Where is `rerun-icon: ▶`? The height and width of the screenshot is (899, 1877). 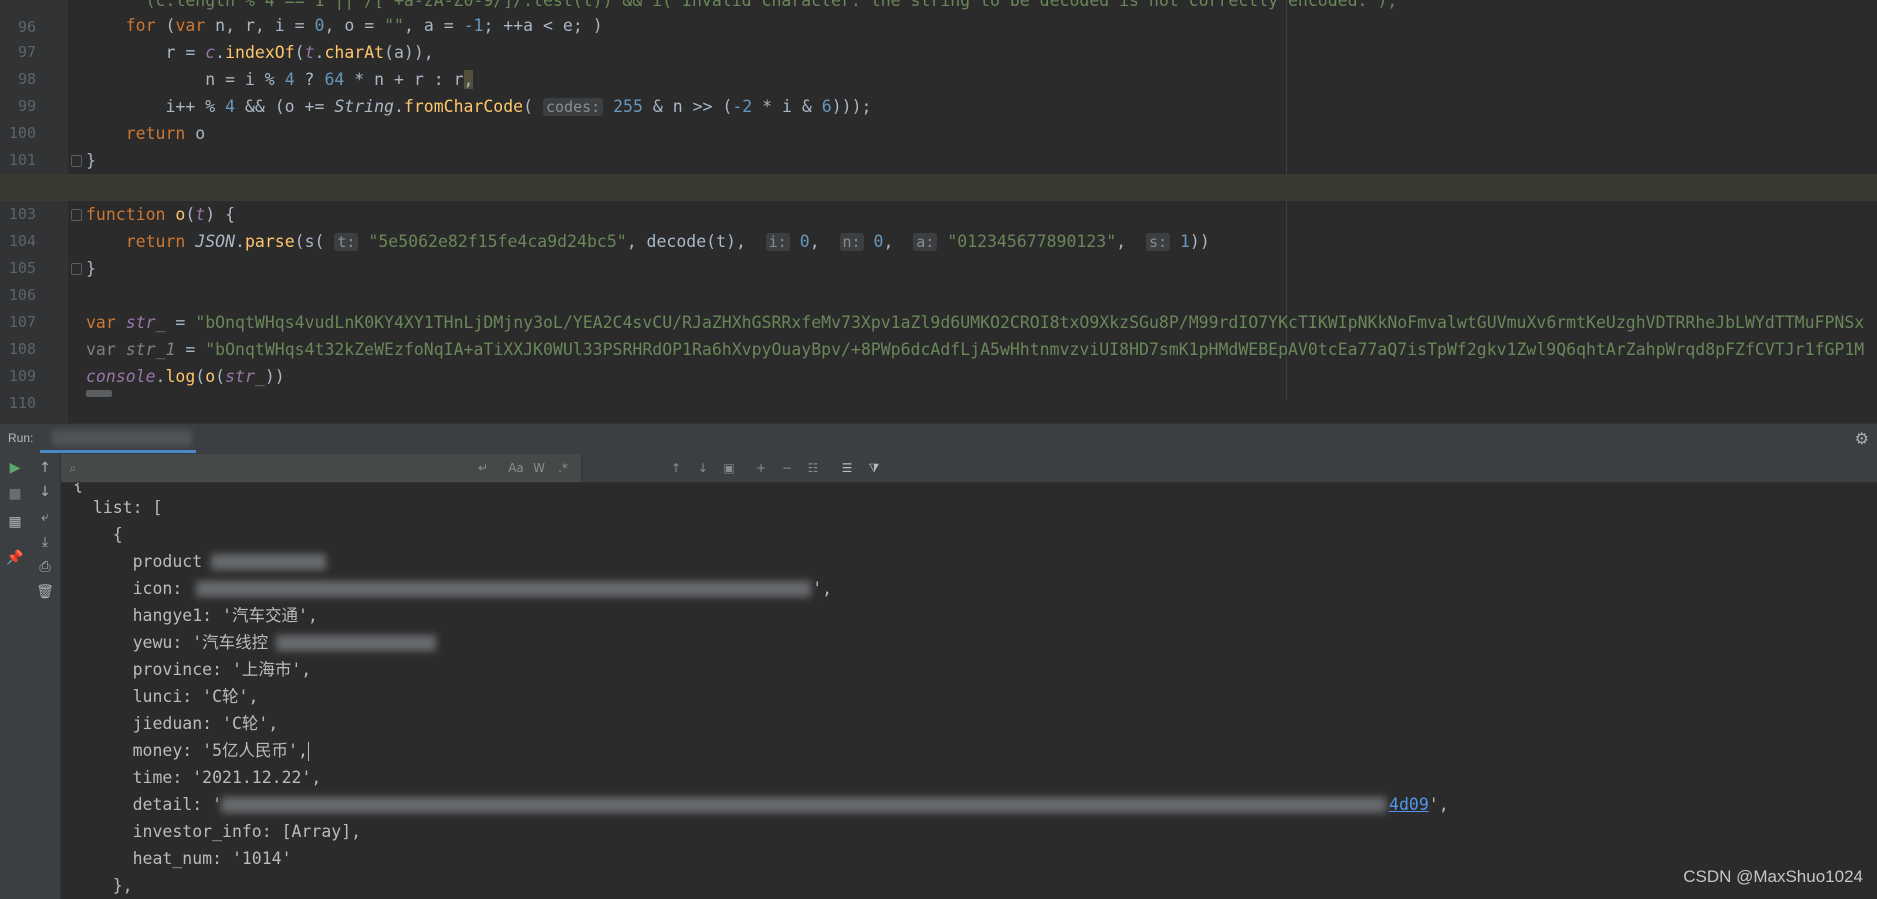 rerun-icon: ▶ is located at coordinates (15, 468).